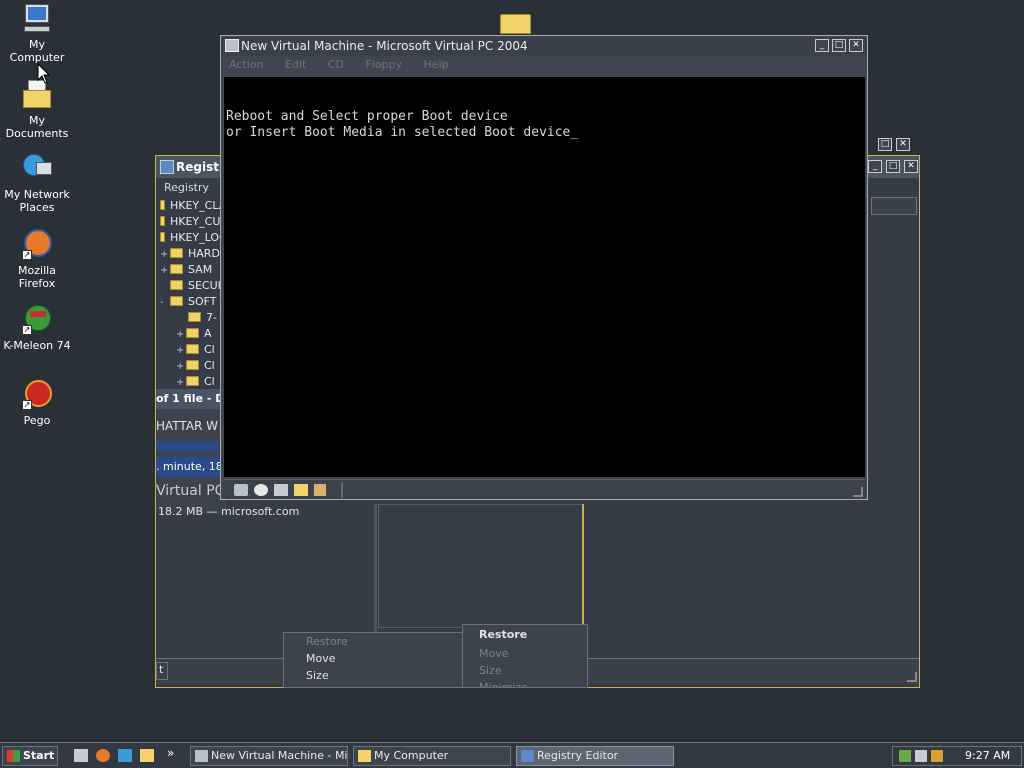 The width and height of the screenshot is (1024, 768). What do you see at coordinates (911, 166) in the screenshot?
I see `registry-close-button: ✕` at bounding box center [911, 166].